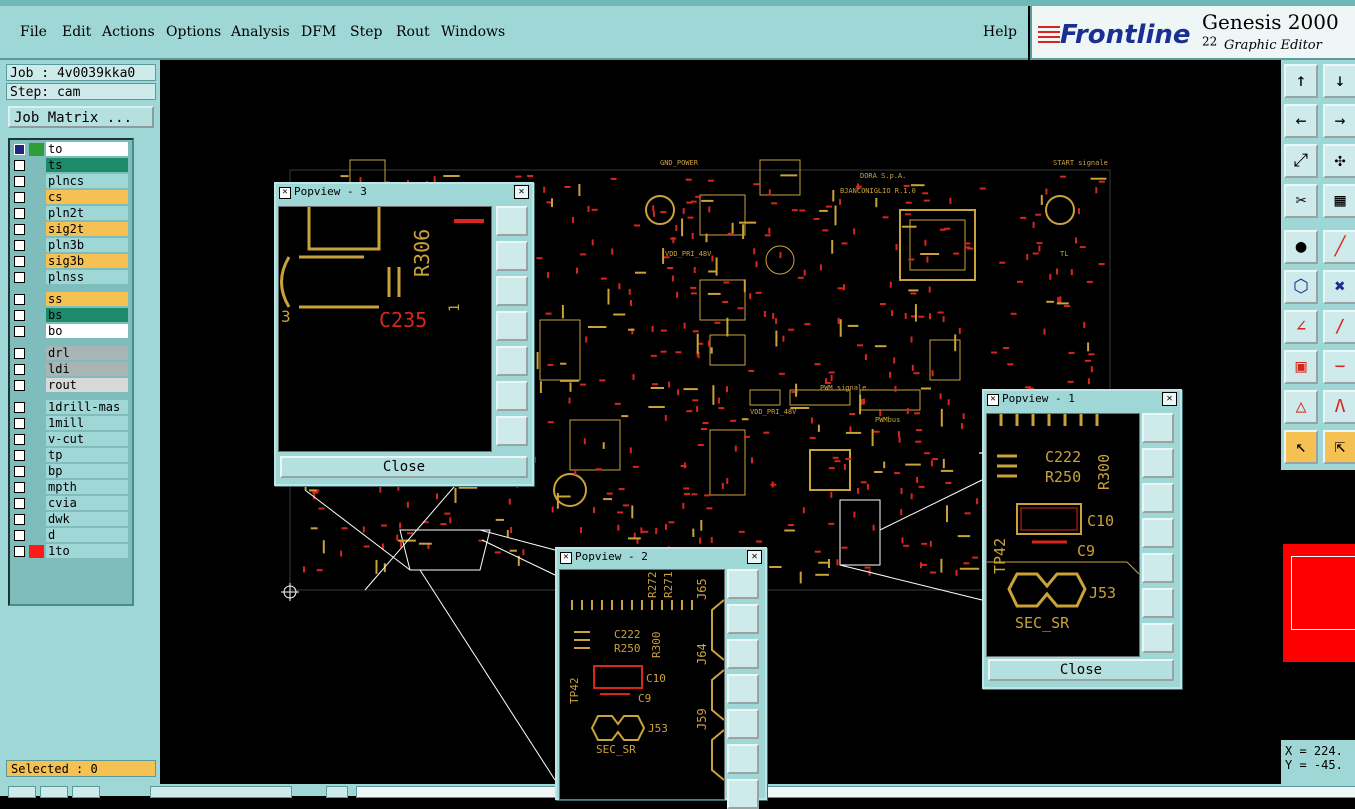 The height and width of the screenshot is (809, 1355). Describe the element at coordinates (1158, 568) in the screenshot. I see `pan-right-icon` at that location.